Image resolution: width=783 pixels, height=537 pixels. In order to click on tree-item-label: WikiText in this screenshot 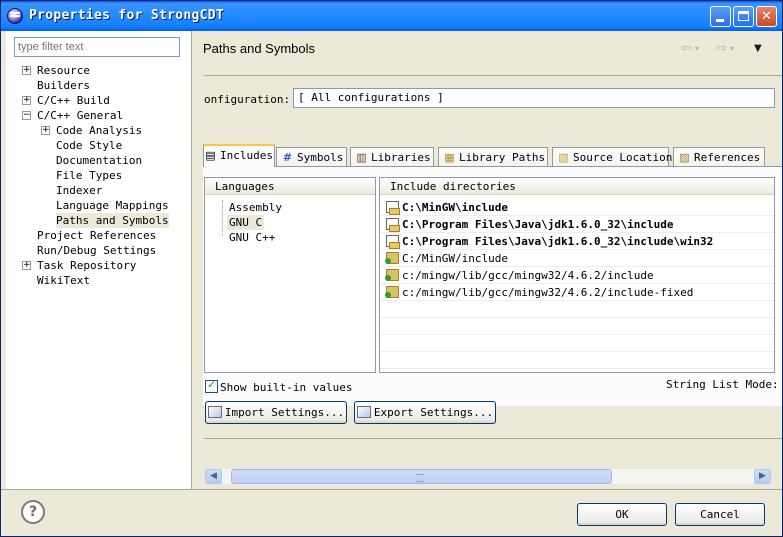, I will do `click(63, 280)`.